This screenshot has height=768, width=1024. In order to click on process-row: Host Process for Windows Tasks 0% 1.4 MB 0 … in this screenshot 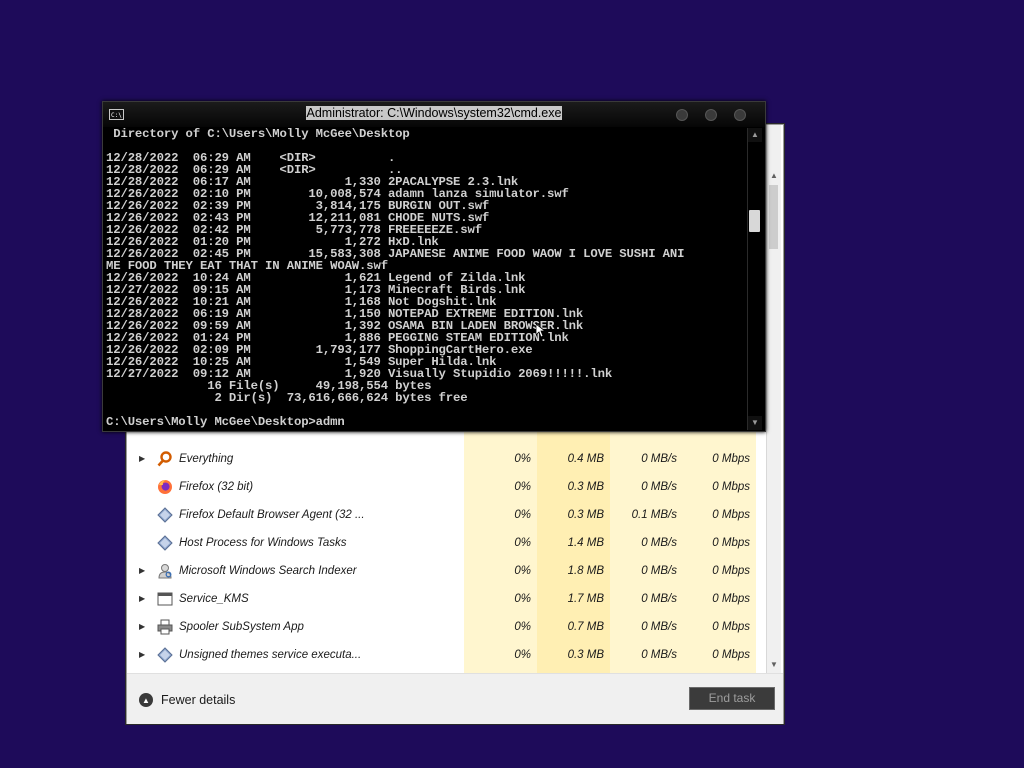, I will do `click(442, 543)`.